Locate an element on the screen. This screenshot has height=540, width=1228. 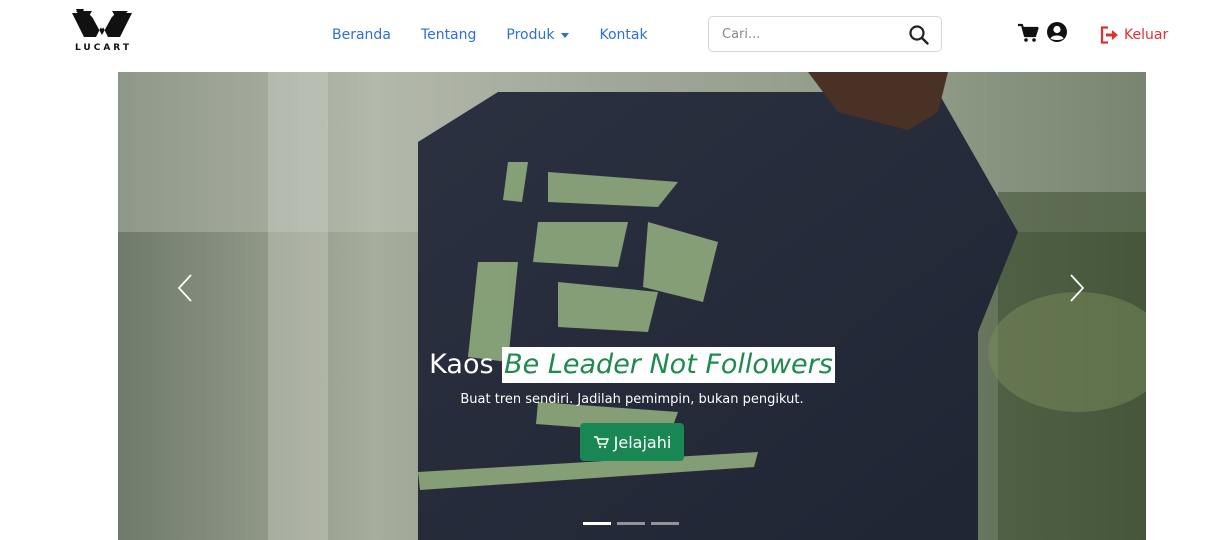
brand-logo: LUCART is located at coordinates (102, 33).